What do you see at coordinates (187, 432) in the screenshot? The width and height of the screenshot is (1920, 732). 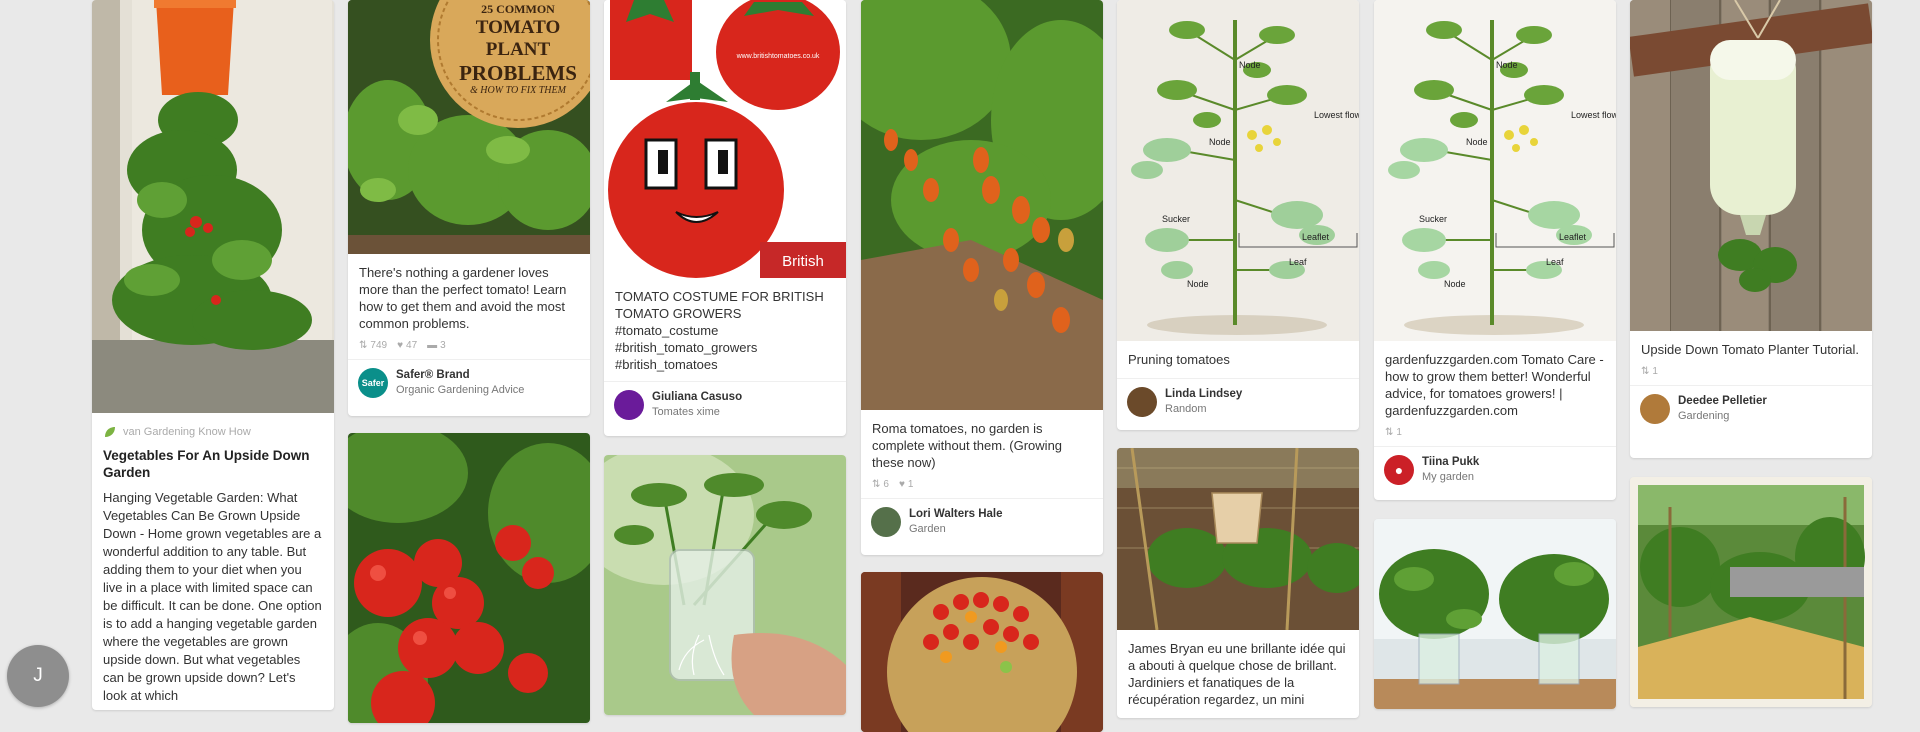 I see `pin-via-text: van Gardening Know How` at bounding box center [187, 432].